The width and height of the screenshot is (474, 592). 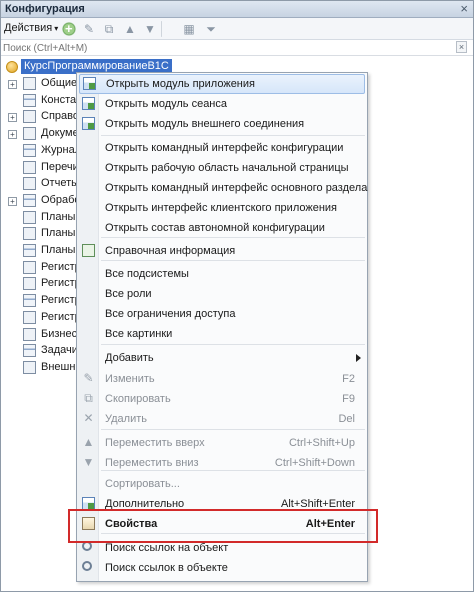 I want to click on tree-node: Бизнес-, so click(x=41, y=335).